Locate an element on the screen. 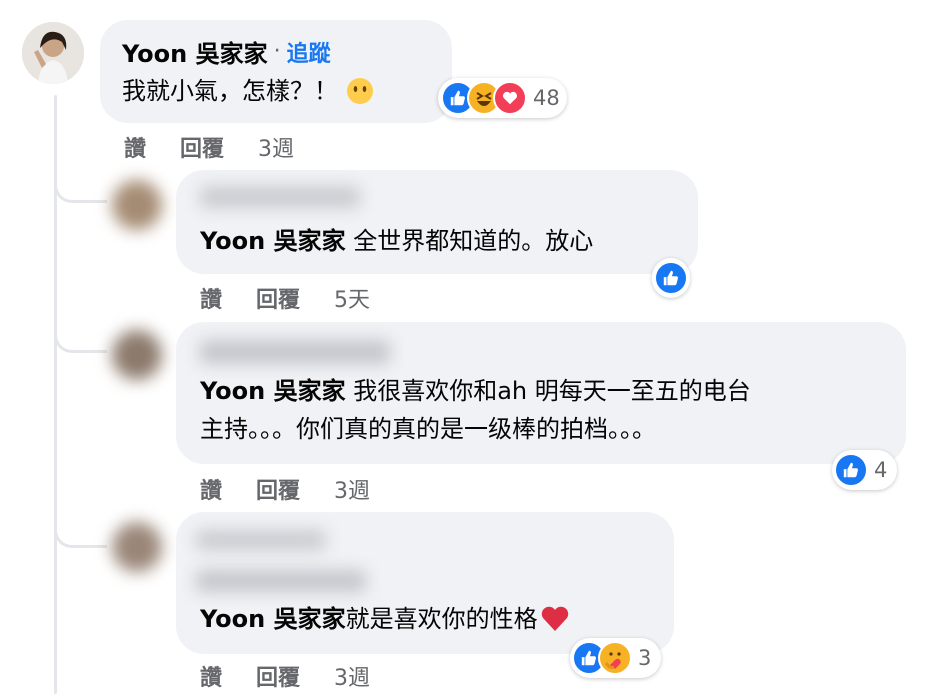  reply-text-line: 主持。。。你们真的真的是一级棒的拍档。。。 is located at coordinates (428, 429).